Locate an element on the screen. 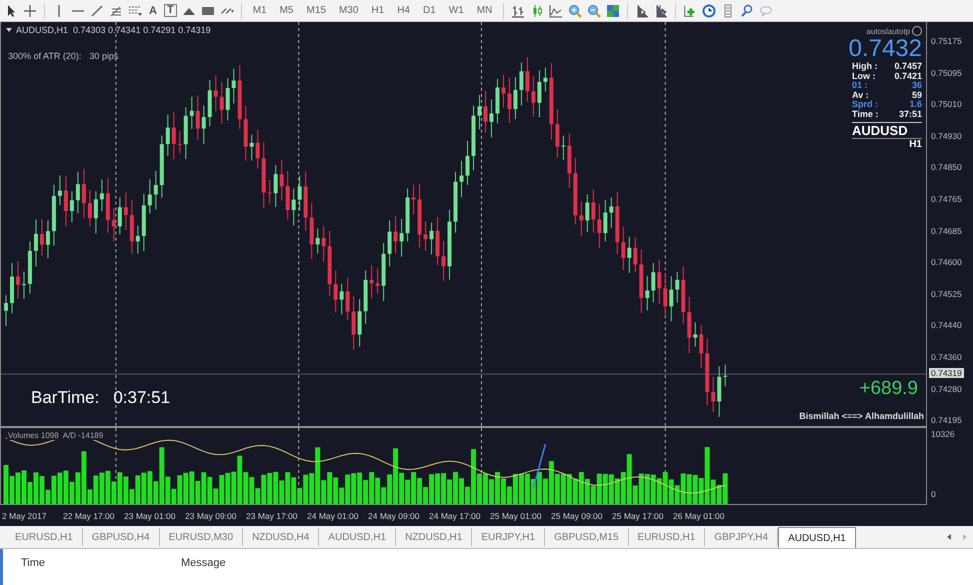 The image size is (973, 585). price-label: 0.74600 is located at coordinates (946, 262).